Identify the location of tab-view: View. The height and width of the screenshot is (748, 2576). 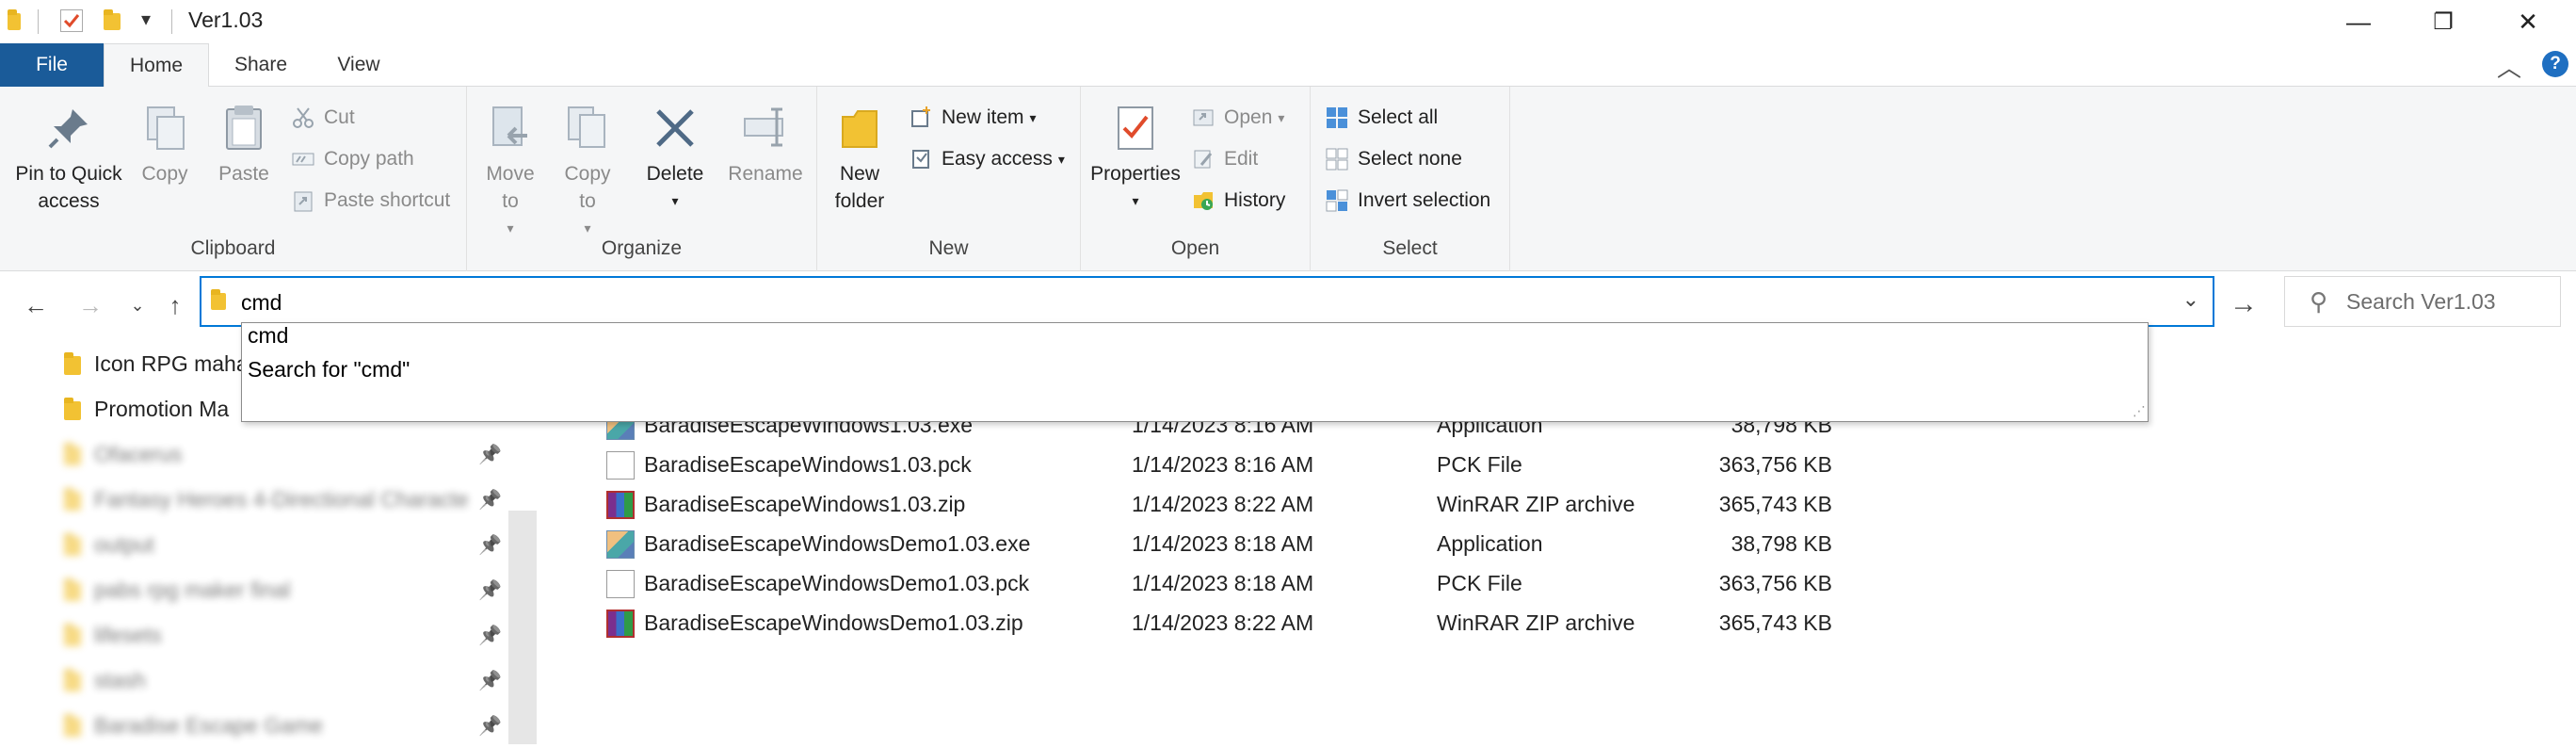
(358, 65).